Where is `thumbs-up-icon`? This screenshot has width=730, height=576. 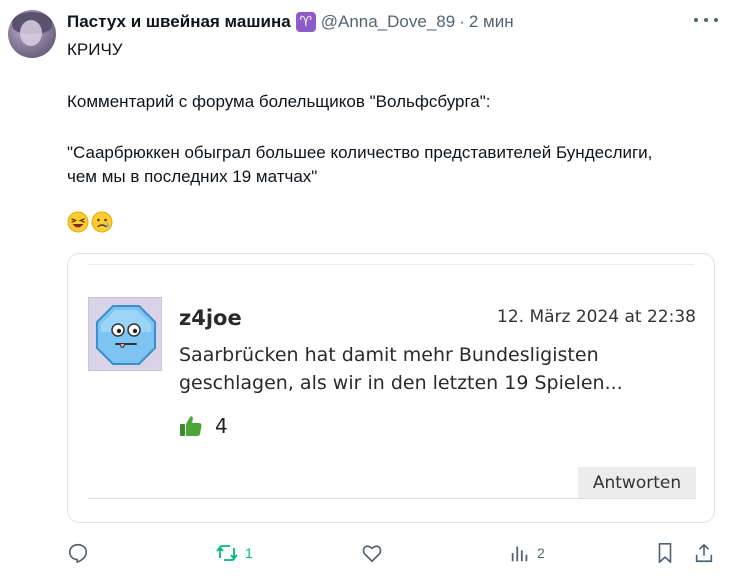 thumbs-up-icon is located at coordinates (191, 426).